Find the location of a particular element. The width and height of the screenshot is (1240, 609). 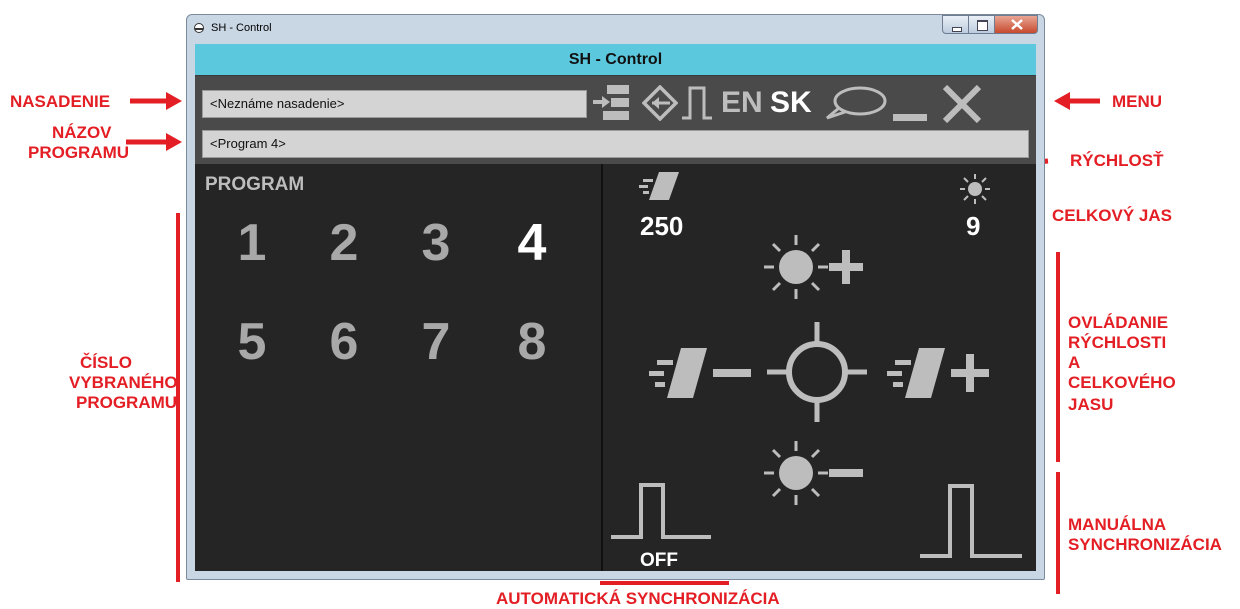

annotation-cislo-line3: PROGRAMU is located at coordinates (127, 402).